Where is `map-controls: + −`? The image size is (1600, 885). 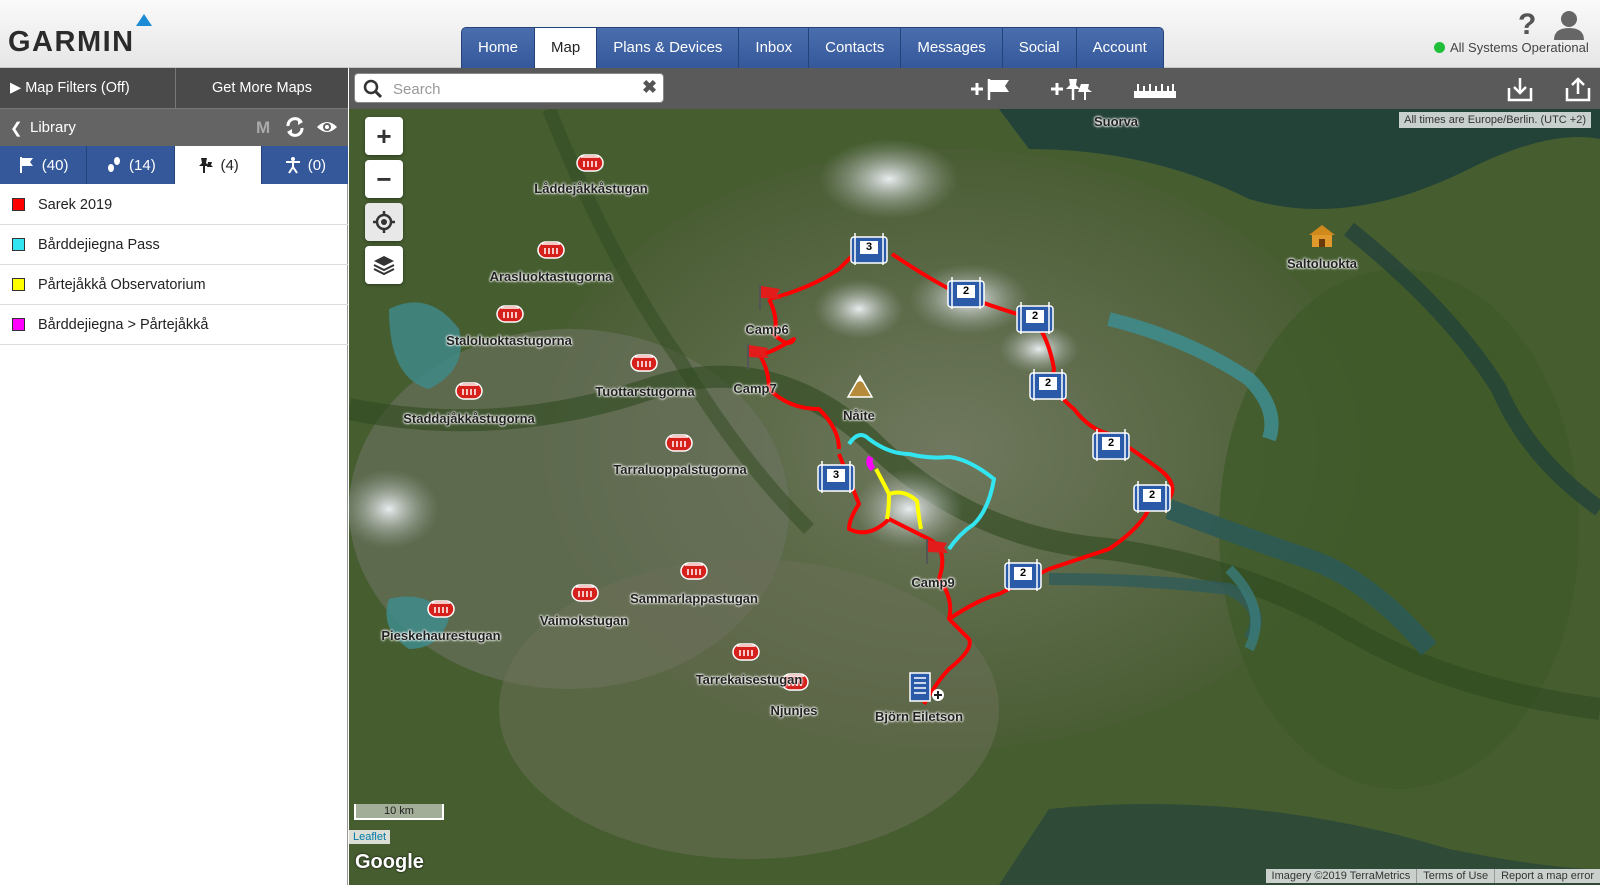 map-controls: + − is located at coordinates (384, 203).